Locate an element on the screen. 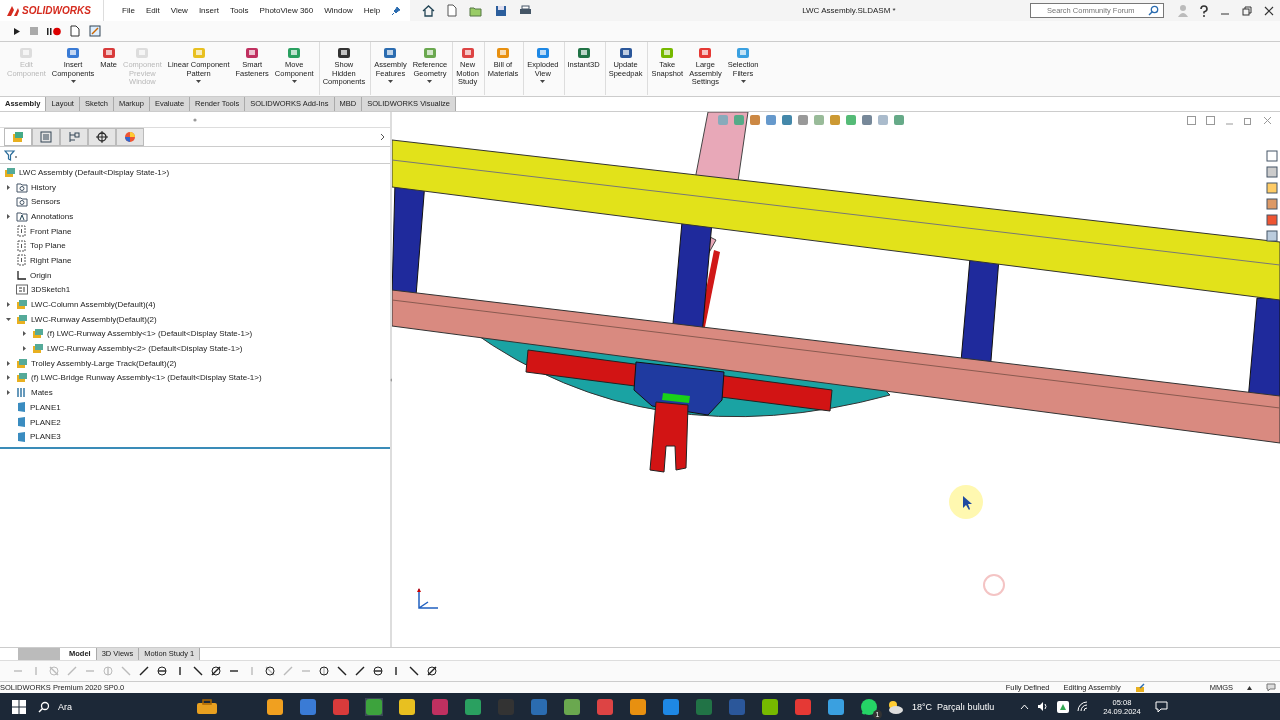  tree-item: LWC-Runway Assembly(Default)(2) is located at coordinates (94, 319).